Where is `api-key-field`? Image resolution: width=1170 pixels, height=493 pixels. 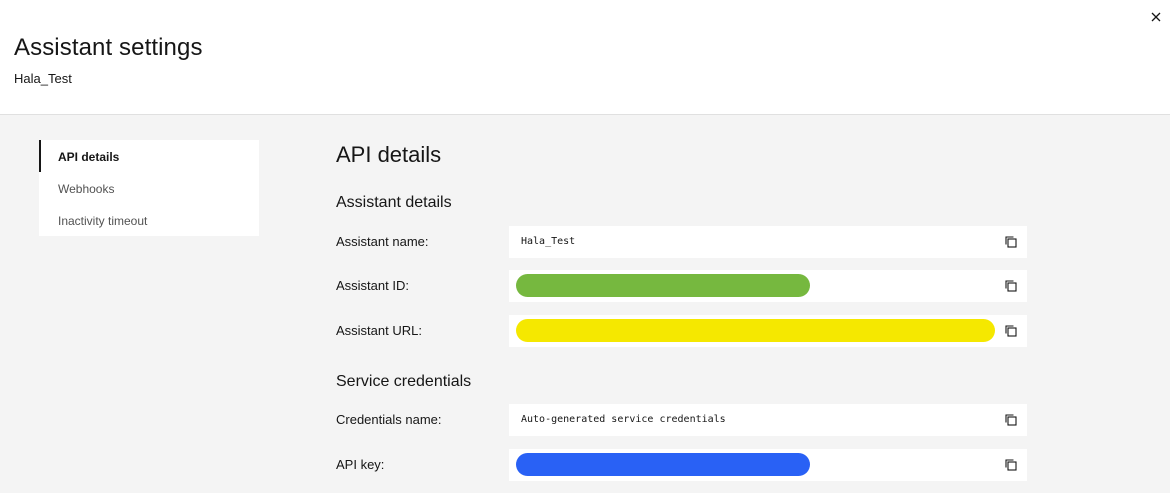
api-key-field is located at coordinates (768, 465).